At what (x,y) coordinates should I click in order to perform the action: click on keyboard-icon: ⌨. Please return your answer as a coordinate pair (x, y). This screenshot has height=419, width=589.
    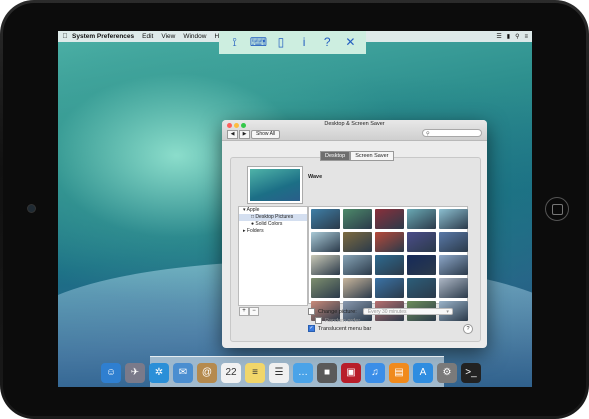
    Looking at the image, I should click on (258, 42).